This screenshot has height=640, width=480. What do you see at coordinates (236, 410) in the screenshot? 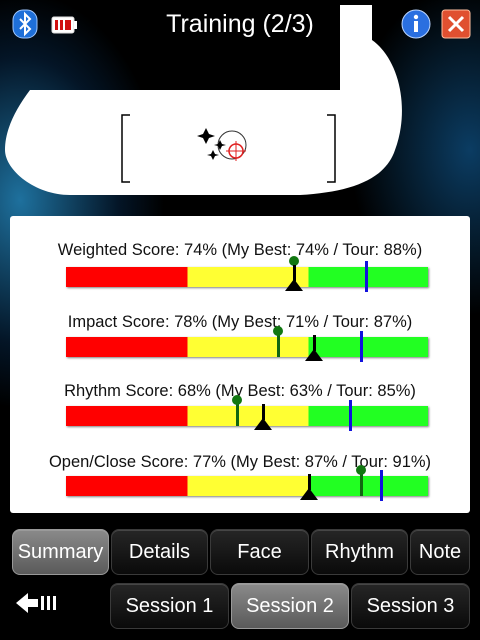
I see `rhythm-best-marker` at bounding box center [236, 410].